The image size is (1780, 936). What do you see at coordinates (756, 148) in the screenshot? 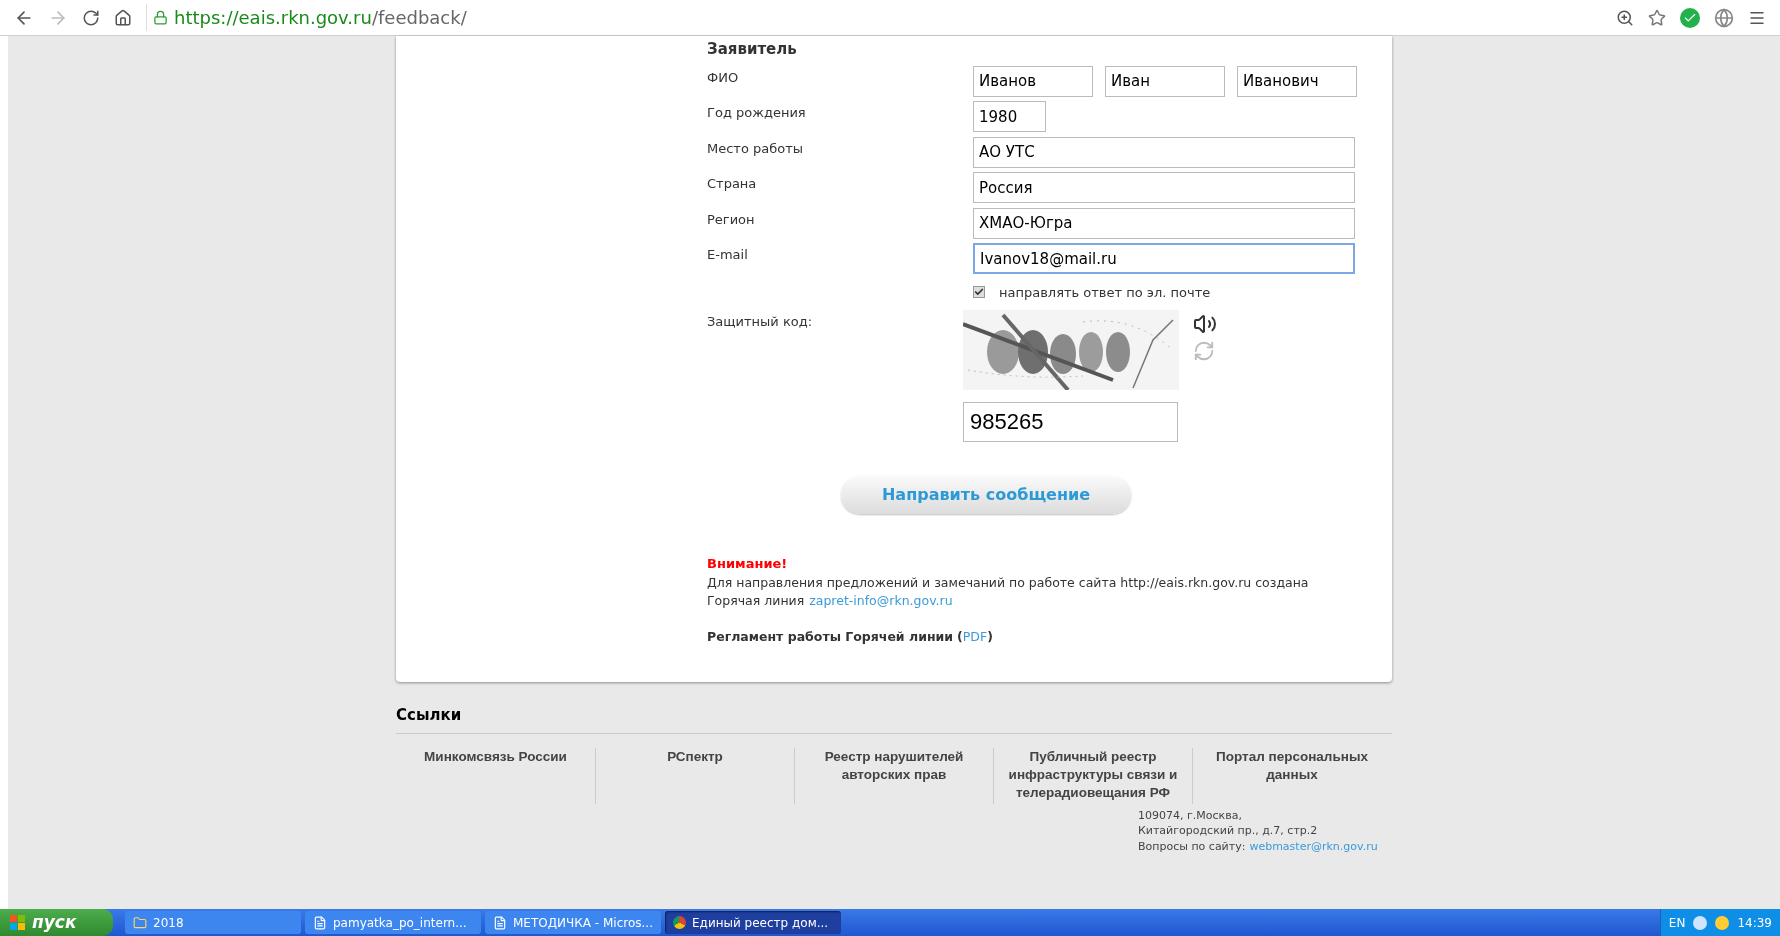
I see `field-label: Место работы` at bounding box center [756, 148].